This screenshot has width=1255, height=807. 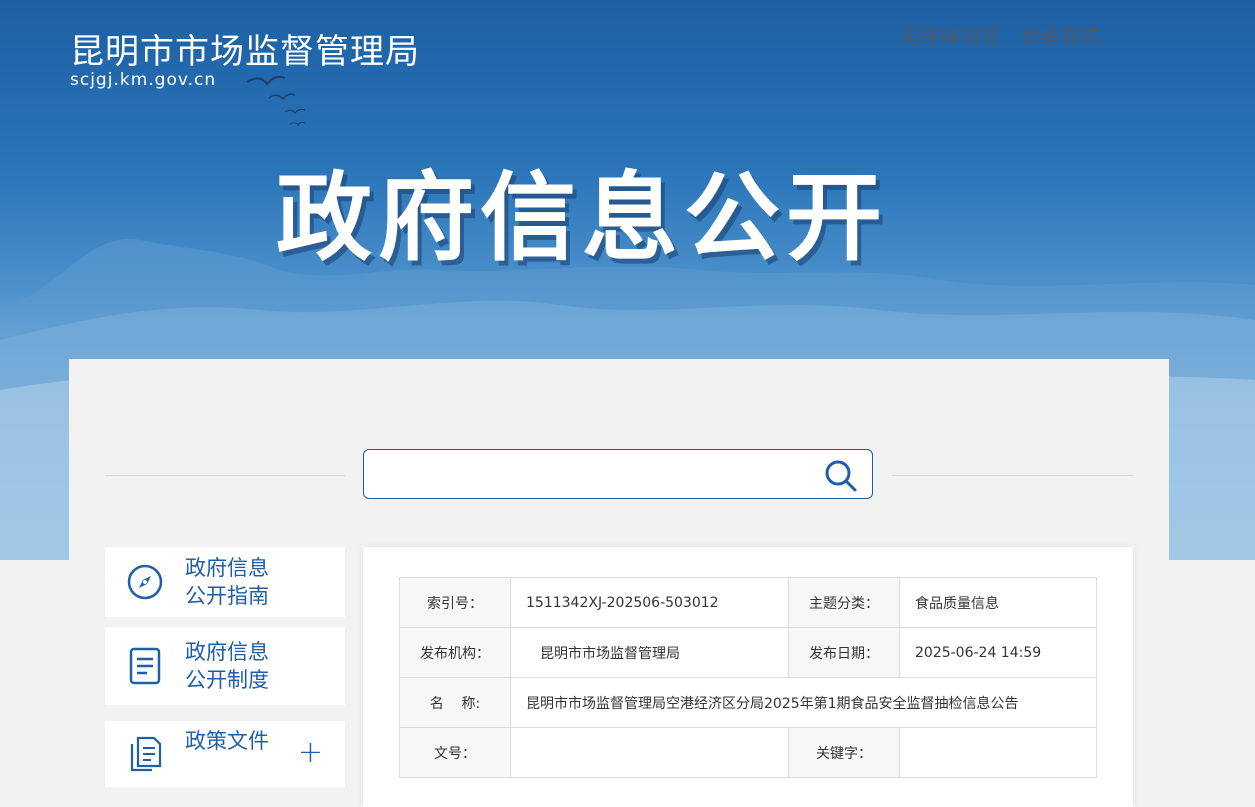 What do you see at coordinates (225, 754) in the screenshot?
I see `sidebar-item-policy: 政策文件 +` at bounding box center [225, 754].